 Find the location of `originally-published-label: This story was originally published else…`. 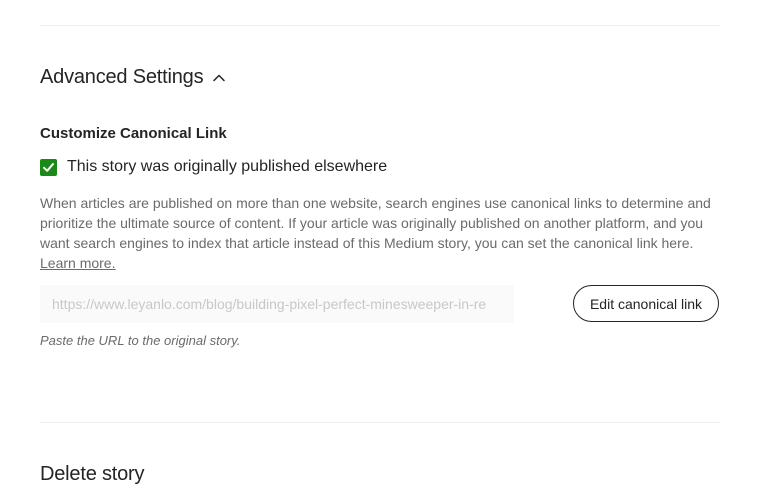

originally-published-label: This story was originally published else… is located at coordinates (227, 166).